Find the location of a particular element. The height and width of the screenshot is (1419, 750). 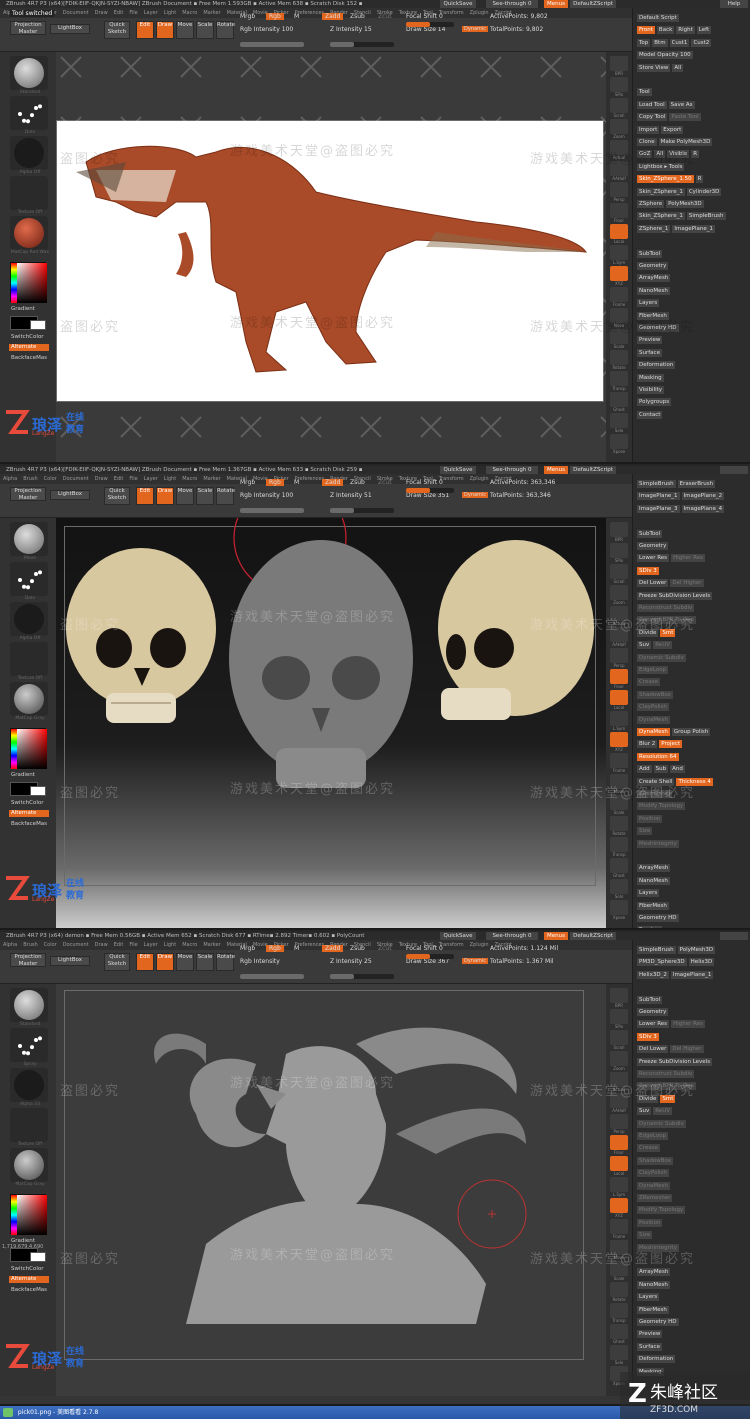

tray-item: Top is located at coordinates (644, 42).